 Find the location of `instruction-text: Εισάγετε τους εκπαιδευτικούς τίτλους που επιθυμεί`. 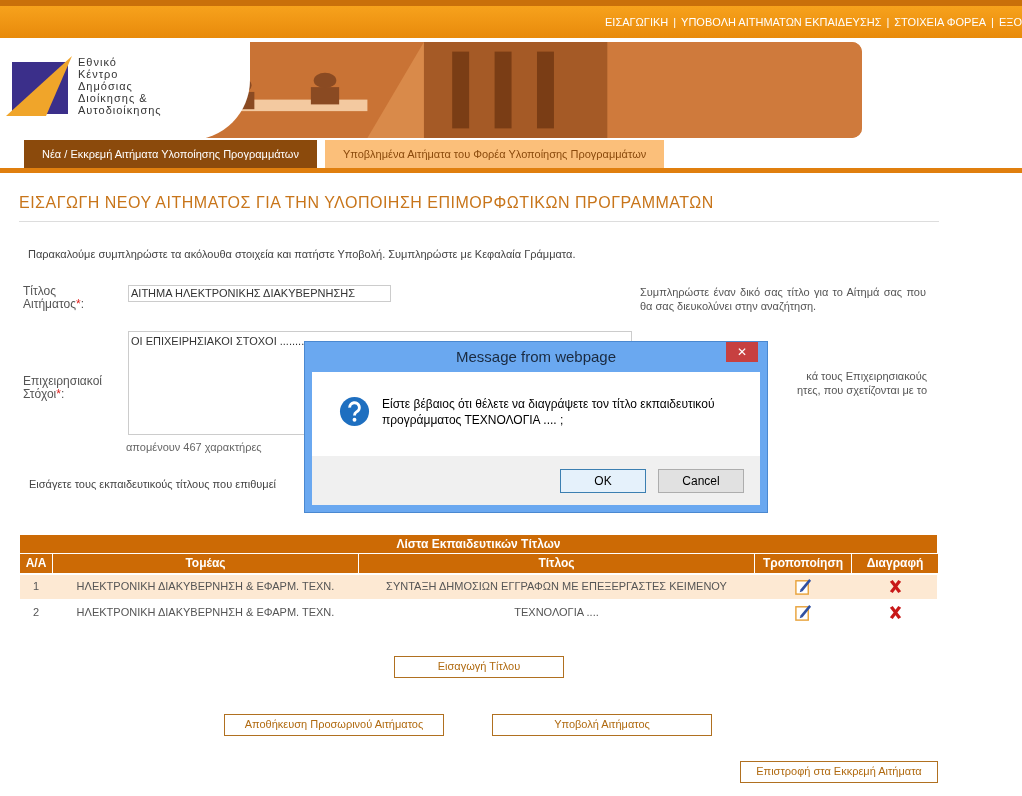

instruction-text: Εισάγετε τους εκπαιδευτικούς τίτλους που επιθυμεί is located at coordinates (152, 484).